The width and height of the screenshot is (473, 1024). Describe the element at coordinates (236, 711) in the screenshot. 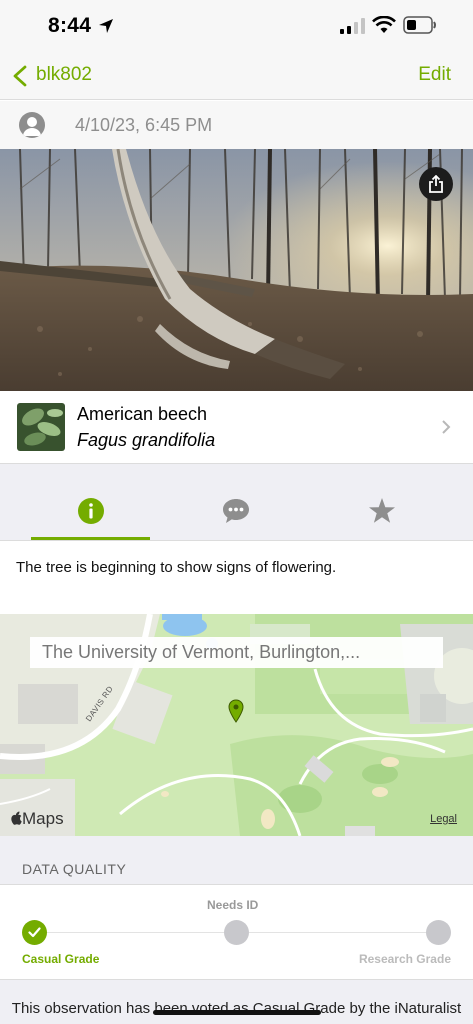

I see `map-pin-icon` at that location.